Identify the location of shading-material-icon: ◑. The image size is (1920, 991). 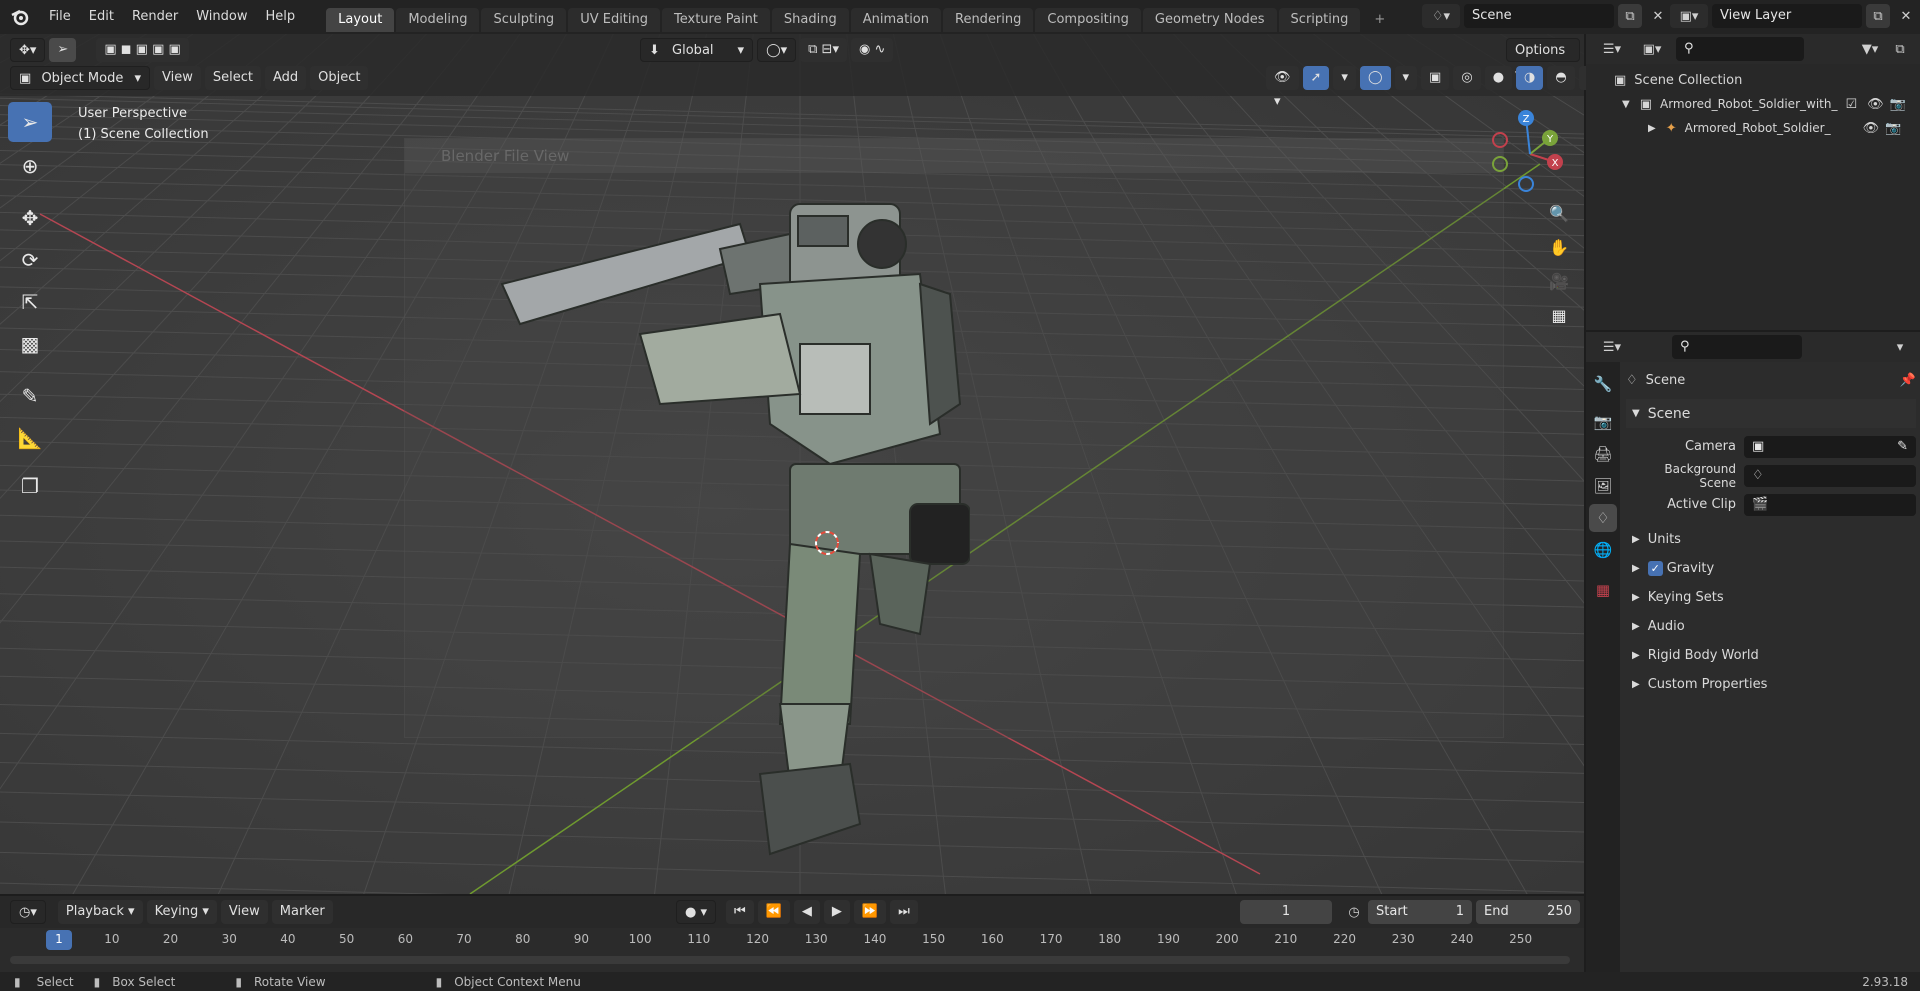
(1530, 78).